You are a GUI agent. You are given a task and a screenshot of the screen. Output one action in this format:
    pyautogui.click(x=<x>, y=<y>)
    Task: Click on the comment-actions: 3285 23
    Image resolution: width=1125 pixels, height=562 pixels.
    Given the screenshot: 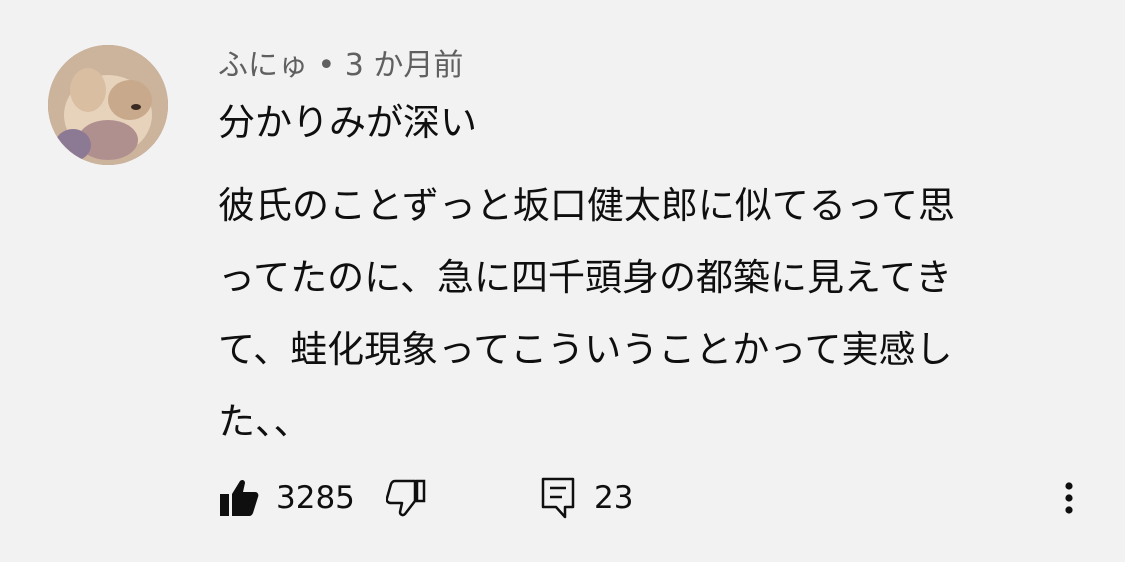 What is the action you would take?
    pyautogui.click(x=658, y=498)
    